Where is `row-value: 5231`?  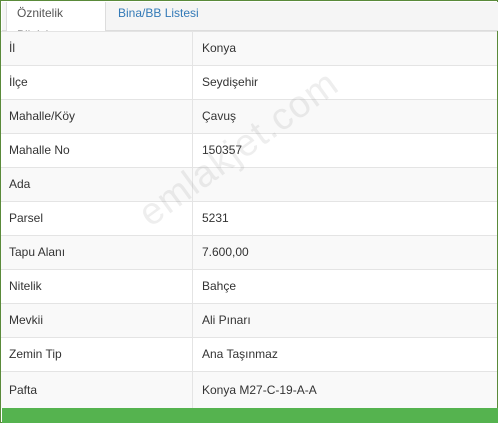
row-value: 5231 is located at coordinates (215, 218).